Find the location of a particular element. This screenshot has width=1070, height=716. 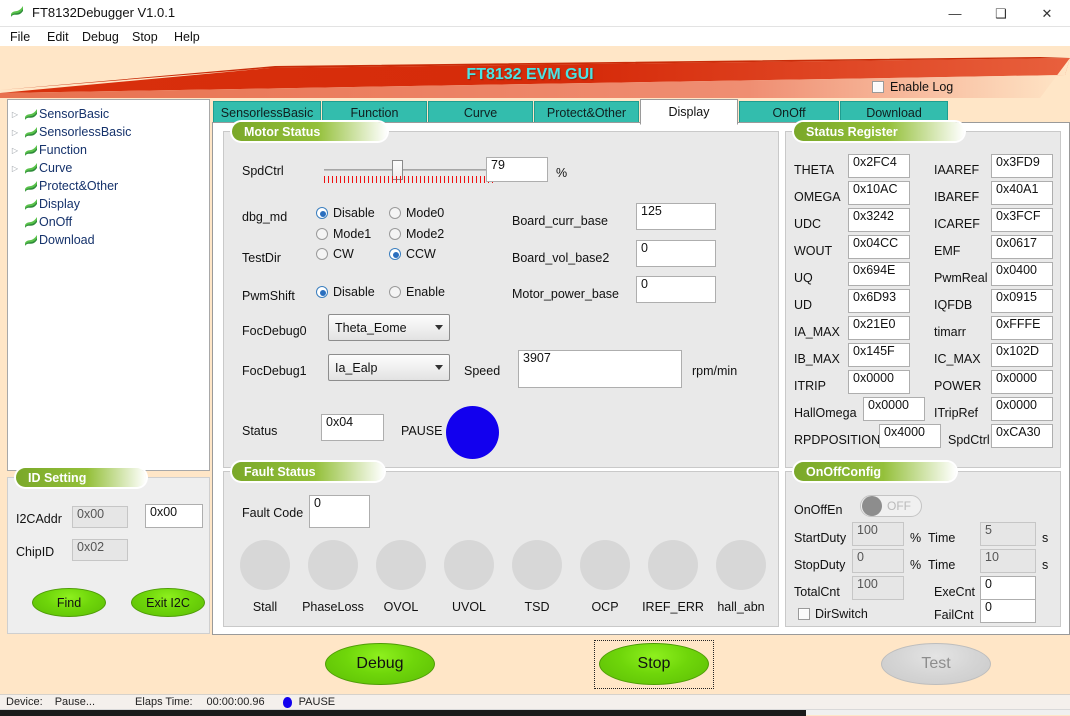

close-button: ✕ is located at coordinates (1047, 13).